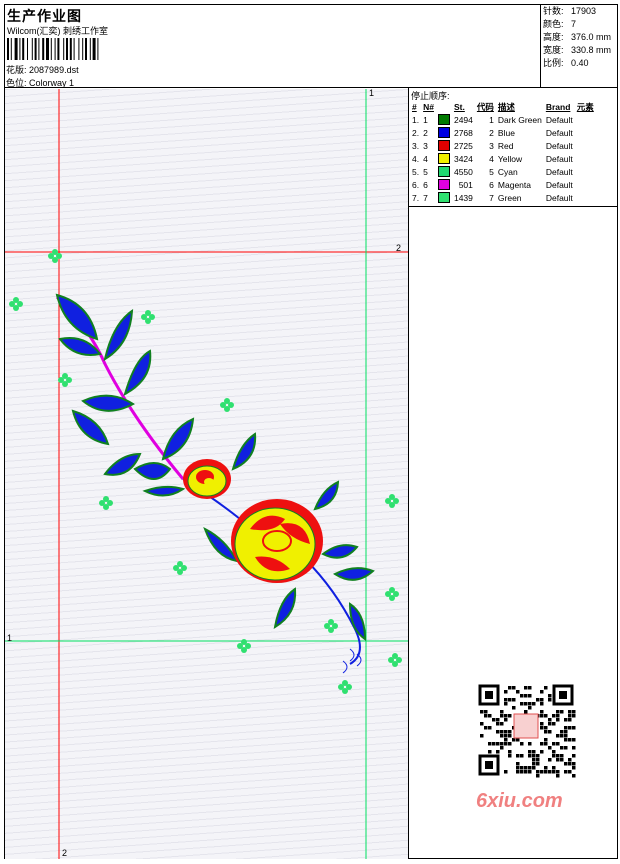 The width and height of the screenshot is (620, 864). Describe the element at coordinates (519, 801) in the screenshot. I see `watermark: 6xiu.com` at that location.